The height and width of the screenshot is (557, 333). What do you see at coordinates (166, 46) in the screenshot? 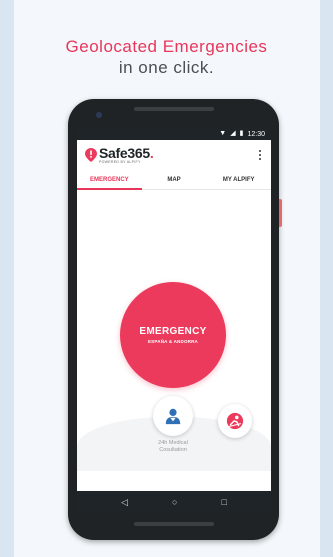
I see `headline-line-1: Geolocated Emergencies` at bounding box center [166, 46].